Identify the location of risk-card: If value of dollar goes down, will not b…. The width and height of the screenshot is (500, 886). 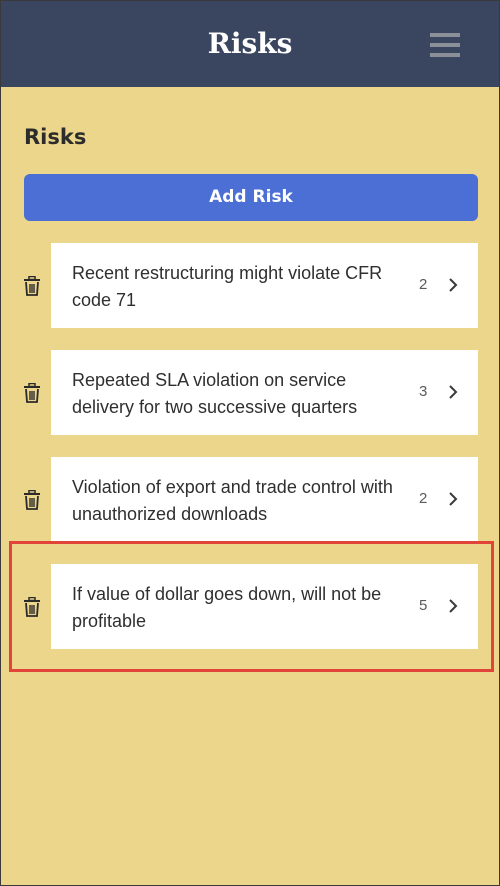
(264, 606).